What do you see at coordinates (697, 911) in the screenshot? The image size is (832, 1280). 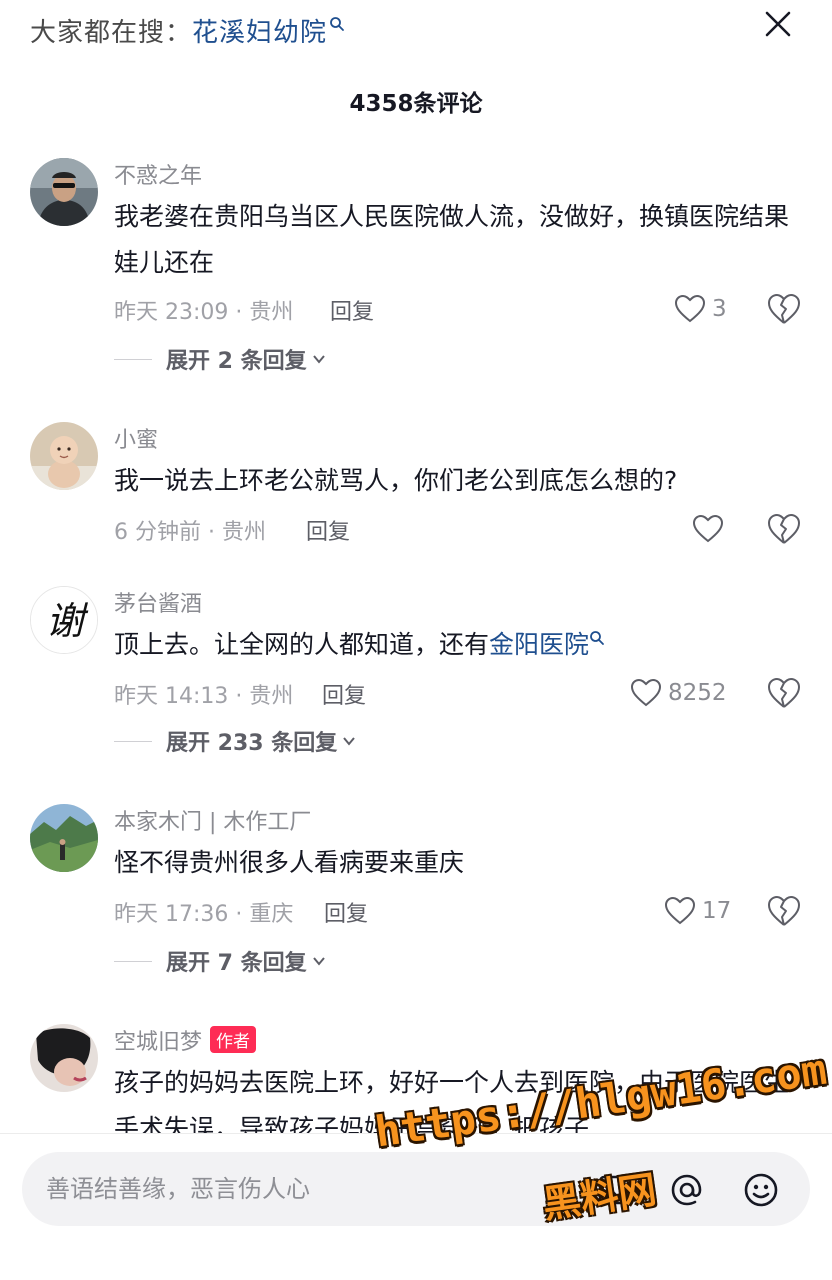 I see `like-button: 17` at bounding box center [697, 911].